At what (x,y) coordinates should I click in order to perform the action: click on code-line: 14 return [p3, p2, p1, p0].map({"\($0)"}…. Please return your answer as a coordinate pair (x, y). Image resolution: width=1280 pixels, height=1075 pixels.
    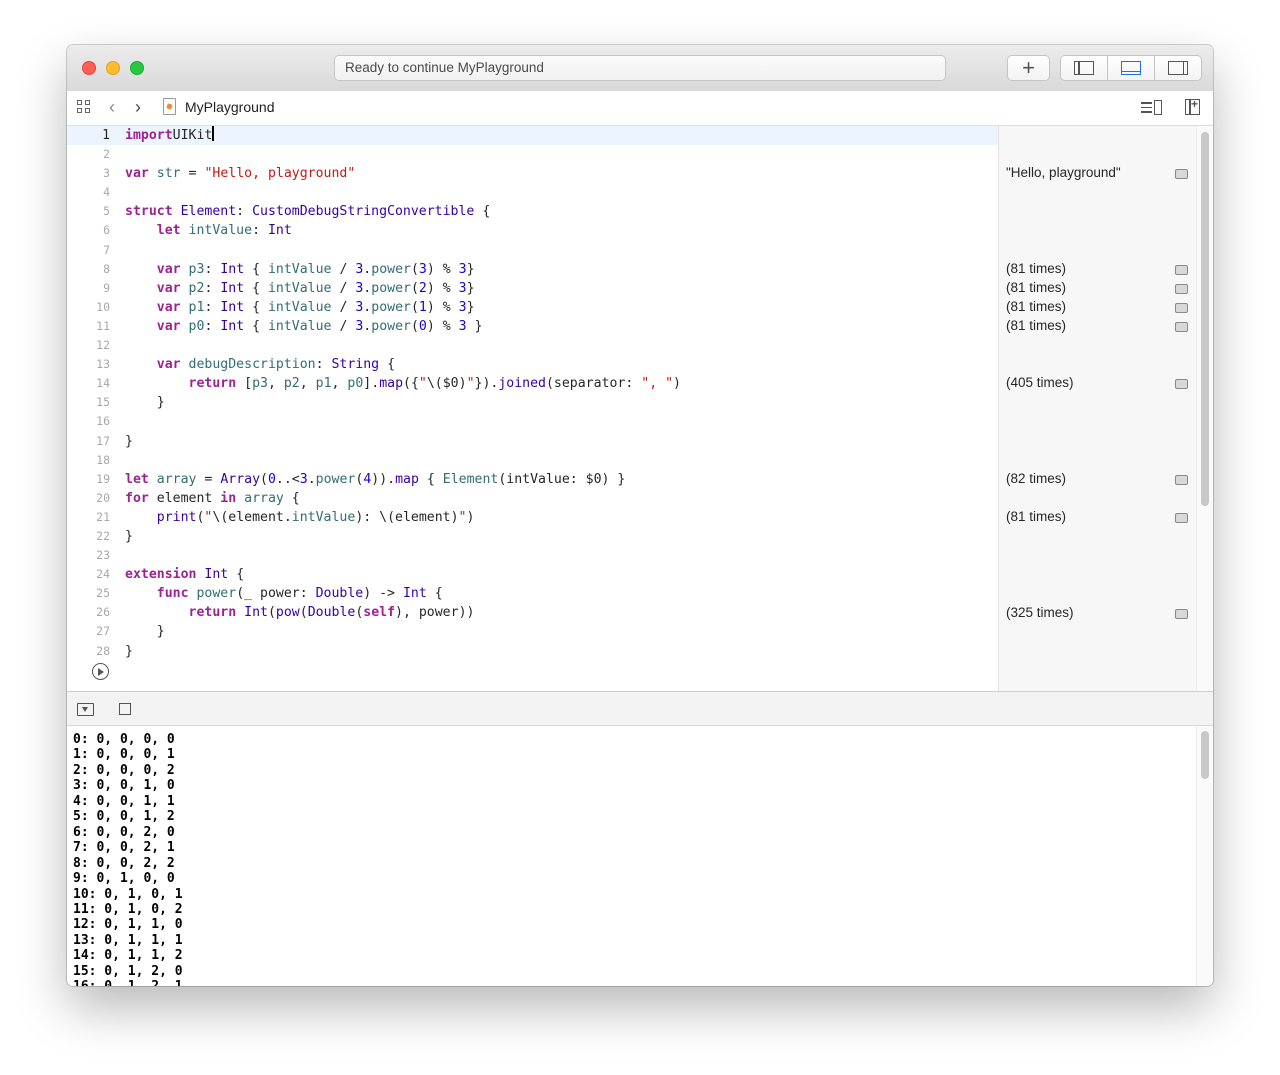
    Looking at the image, I should click on (532, 383).